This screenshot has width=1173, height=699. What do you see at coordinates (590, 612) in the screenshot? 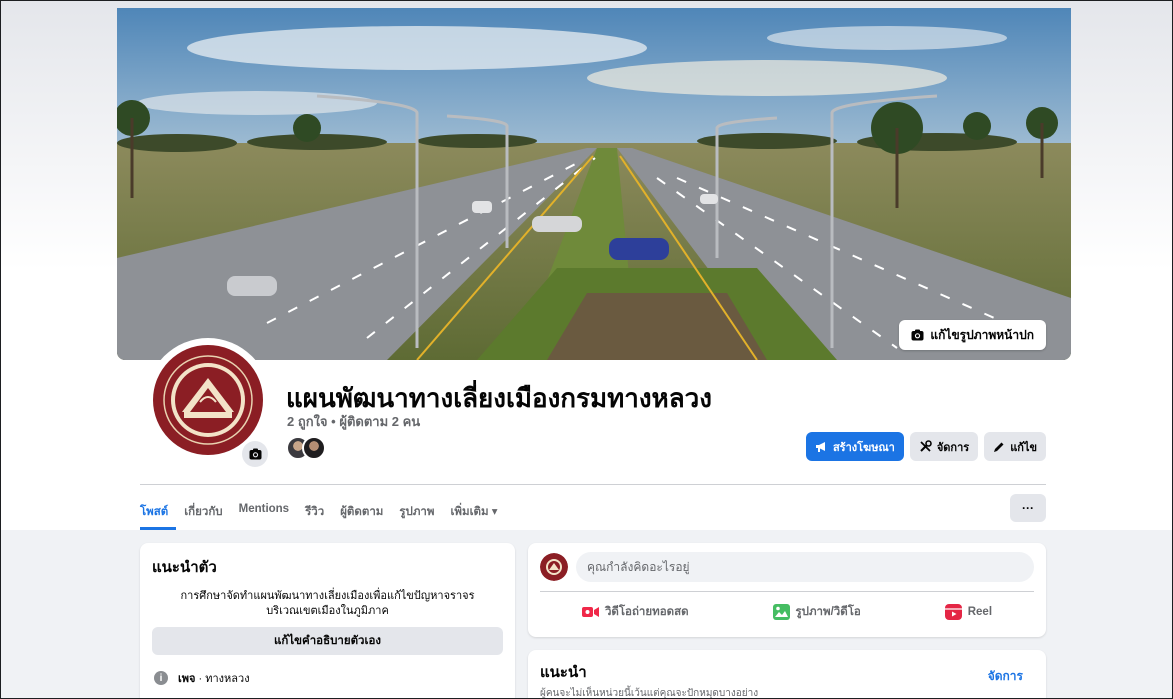
I see `live-video-icon` at bounding box center [590, 612].